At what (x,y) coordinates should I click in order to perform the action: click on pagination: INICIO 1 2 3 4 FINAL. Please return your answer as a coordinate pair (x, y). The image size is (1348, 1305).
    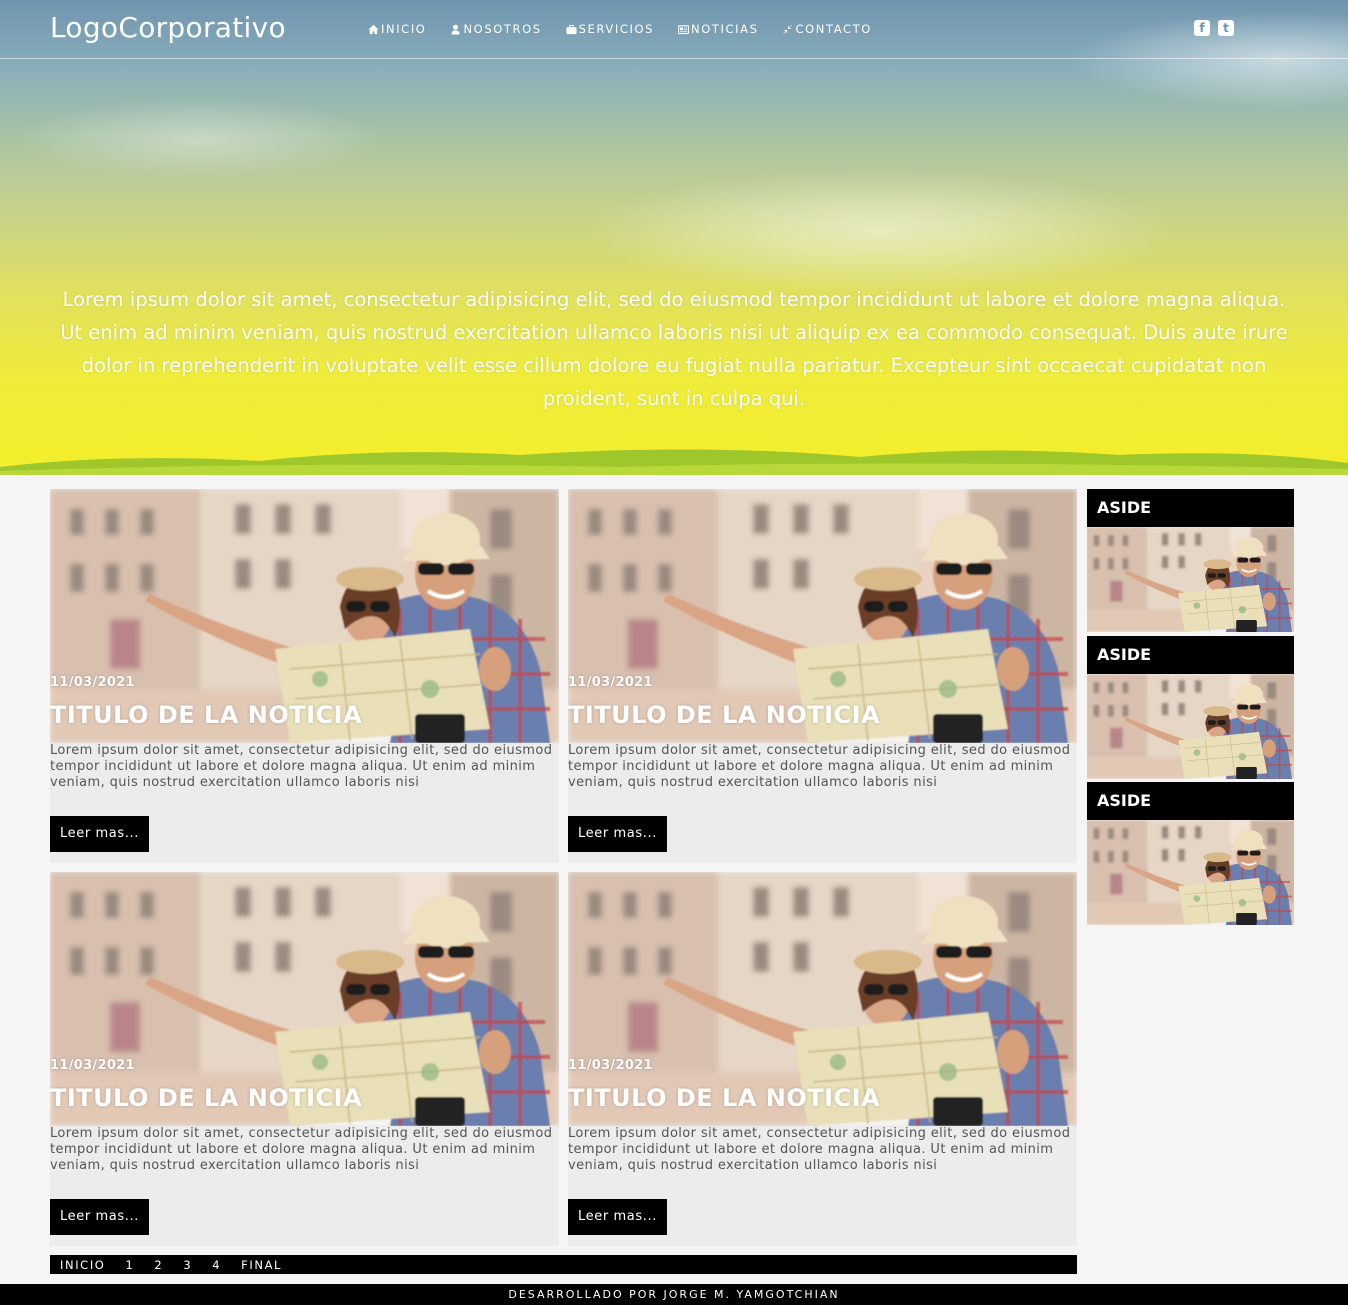
    Looking at the image, I should click on (563, 1264).